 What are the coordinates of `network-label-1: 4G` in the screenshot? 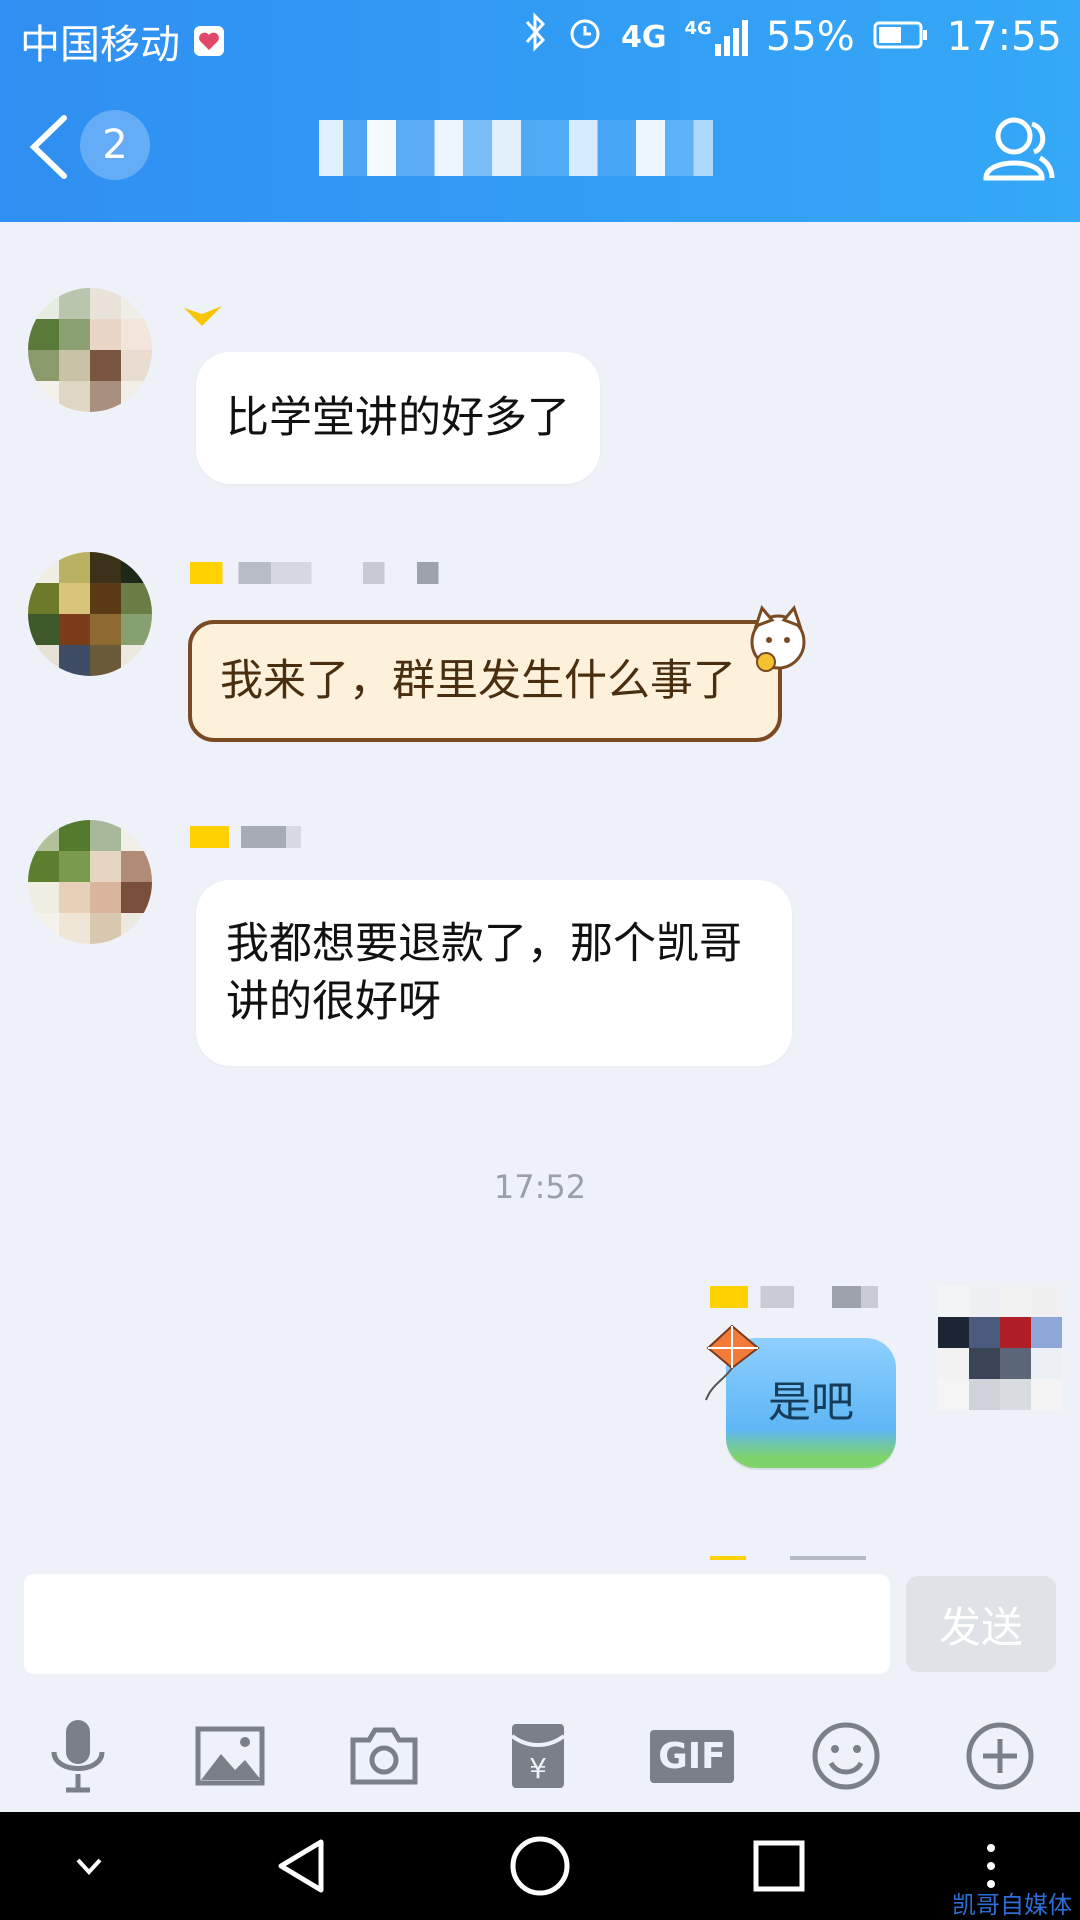 It's located at (644, 37).